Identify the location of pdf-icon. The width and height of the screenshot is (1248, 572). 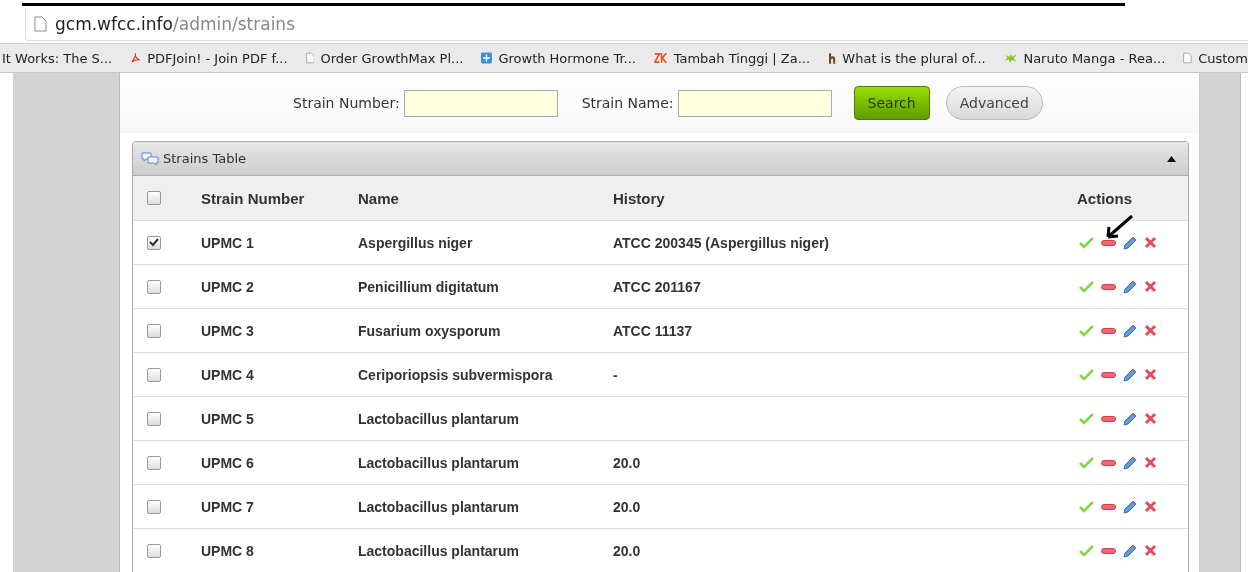
(136, 58).